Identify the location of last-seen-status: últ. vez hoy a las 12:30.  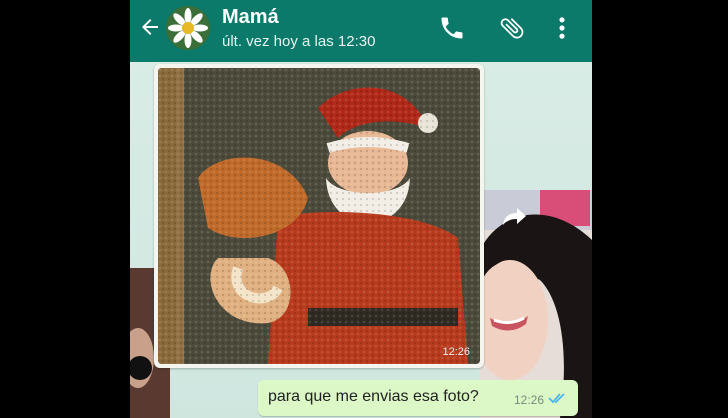
(299, 41).